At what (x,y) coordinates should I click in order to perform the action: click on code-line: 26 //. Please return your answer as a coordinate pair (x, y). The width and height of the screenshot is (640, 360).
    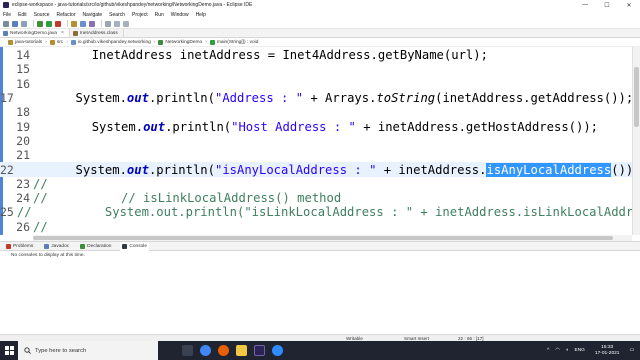
    Looking at the image, I should click on (316, 227).